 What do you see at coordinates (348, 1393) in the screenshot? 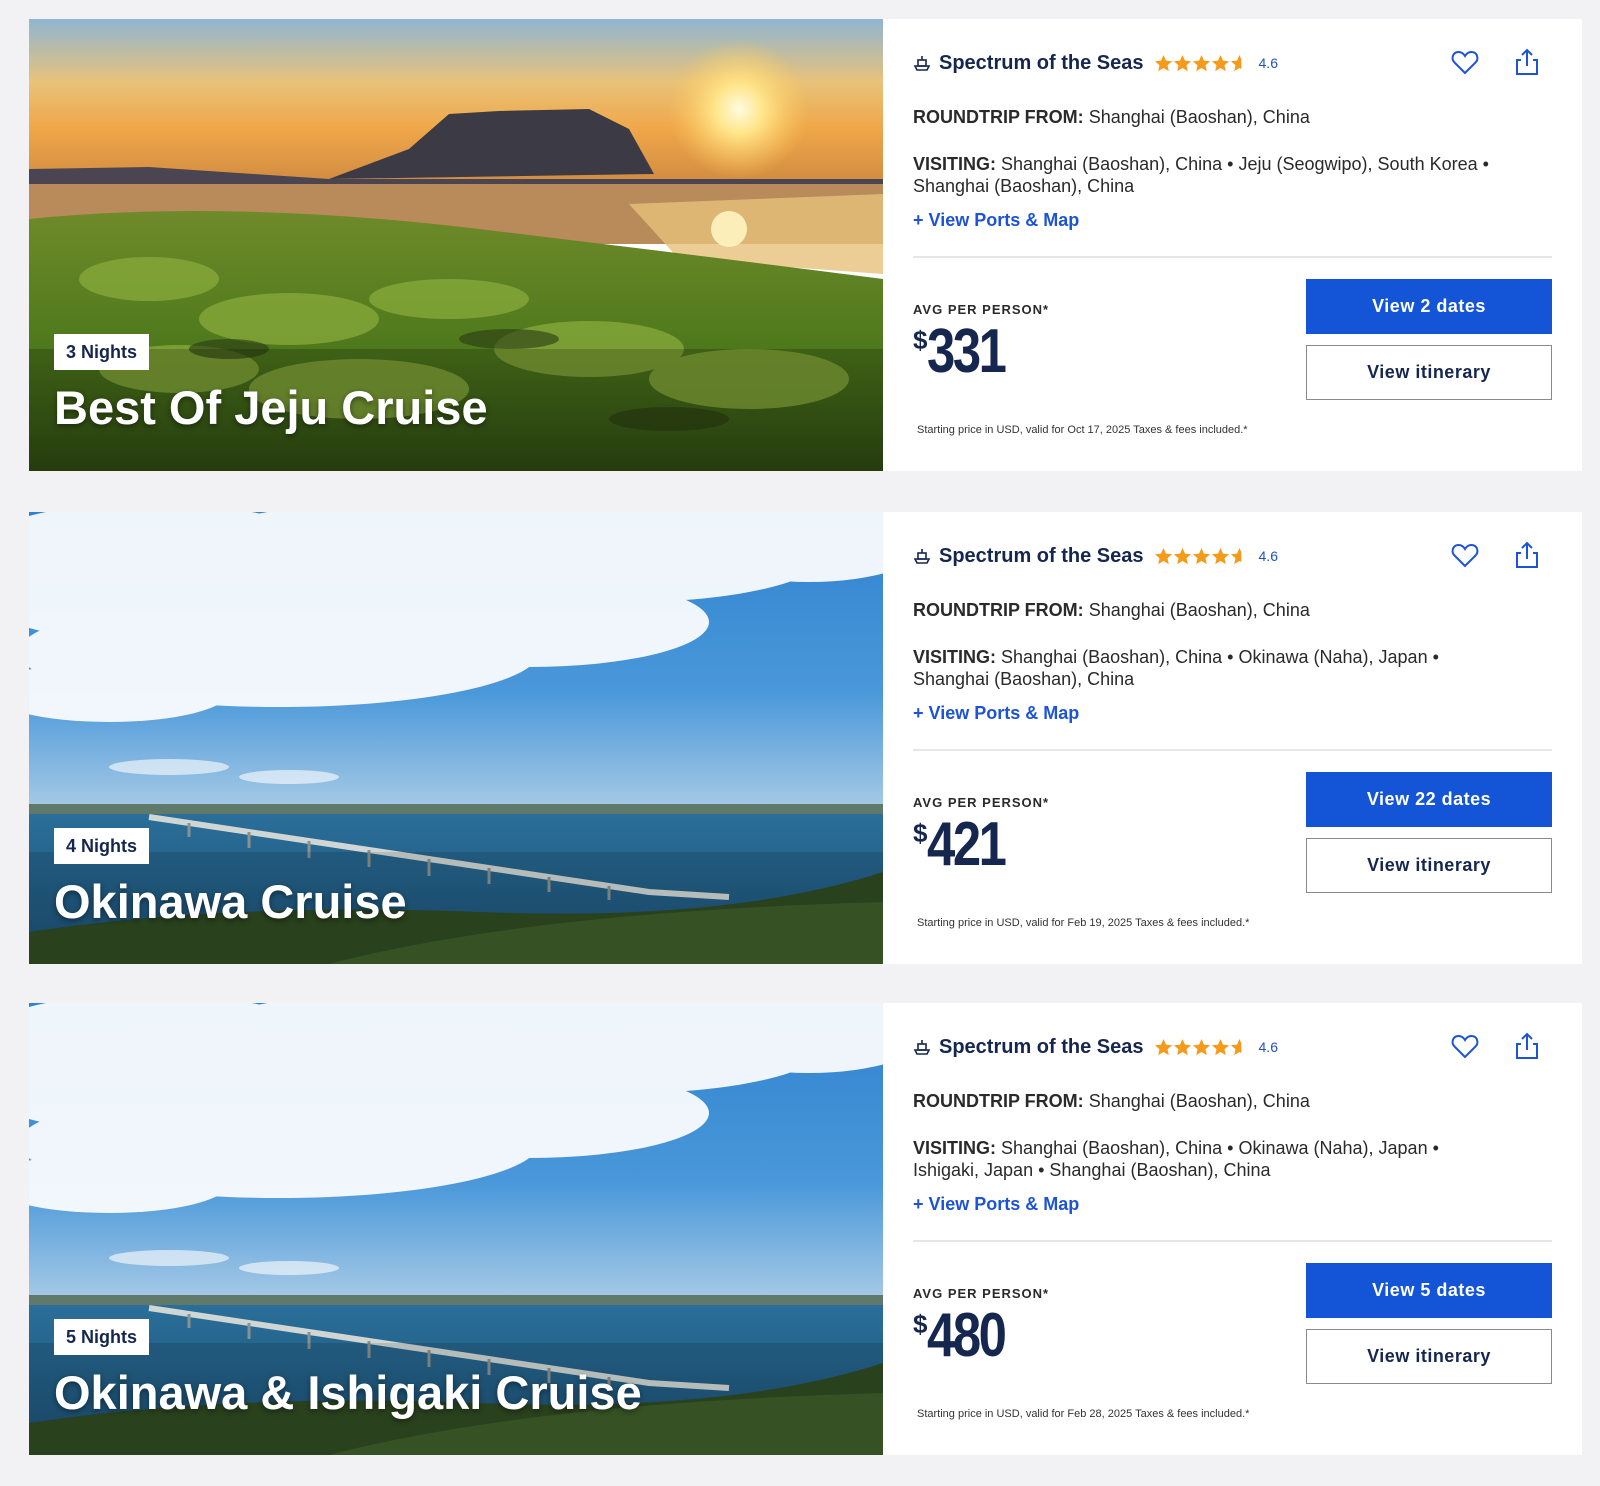
I see `cruise-title: Okinawa & Ishigaki Cruise` at bounding box center [348, 1393].